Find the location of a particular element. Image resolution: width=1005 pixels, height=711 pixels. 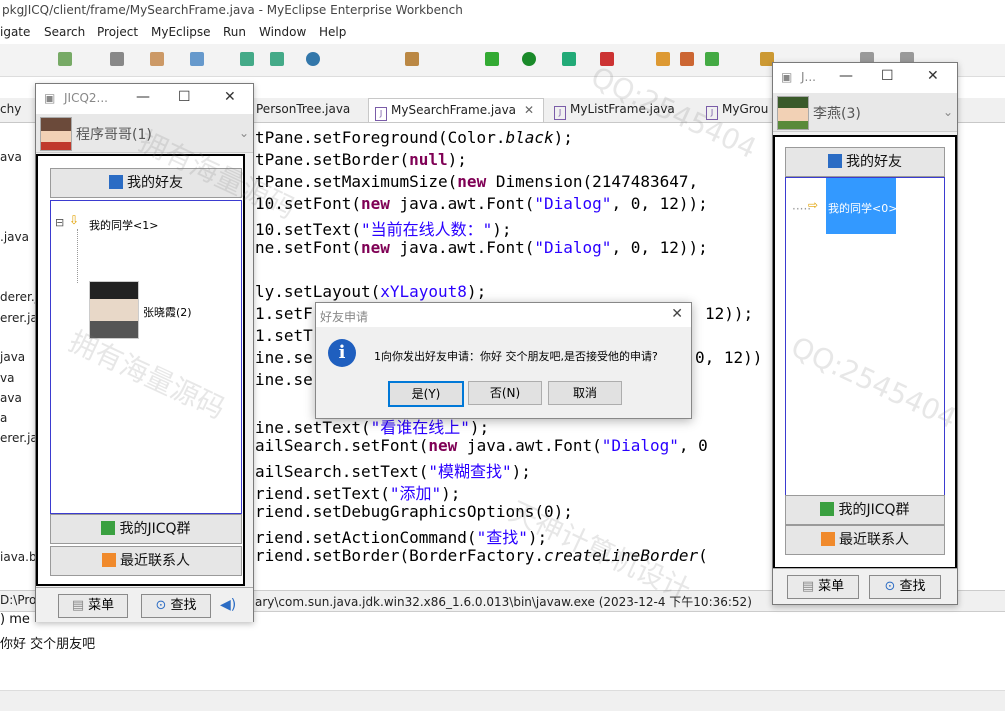

speaker-icon: ◀) is located at coordinates (228, 605).